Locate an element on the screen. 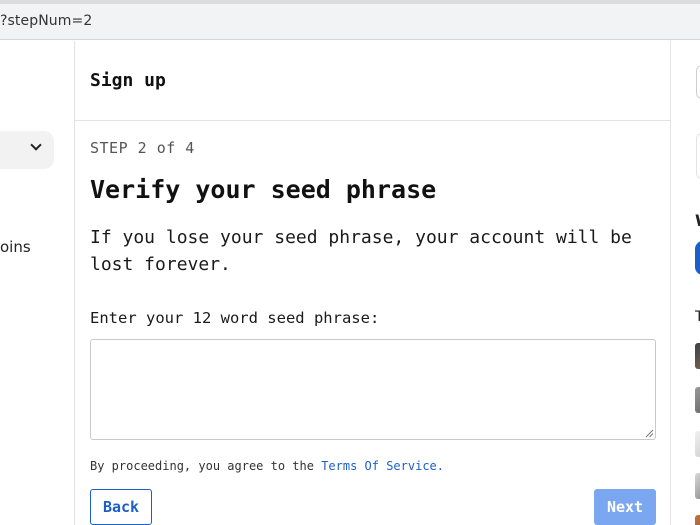  section-heading: T is located at coordinates (697, 317).